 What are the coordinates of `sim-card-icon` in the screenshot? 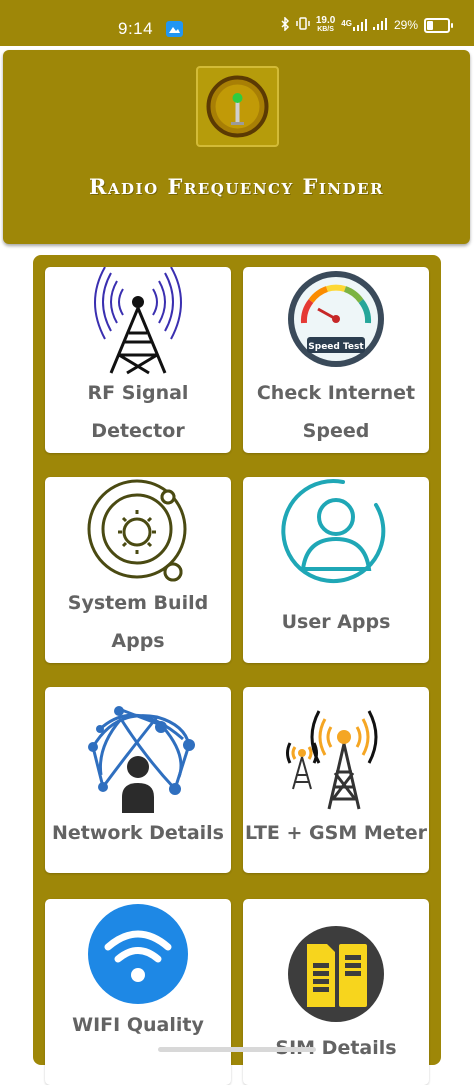 It's located at (336, 964).